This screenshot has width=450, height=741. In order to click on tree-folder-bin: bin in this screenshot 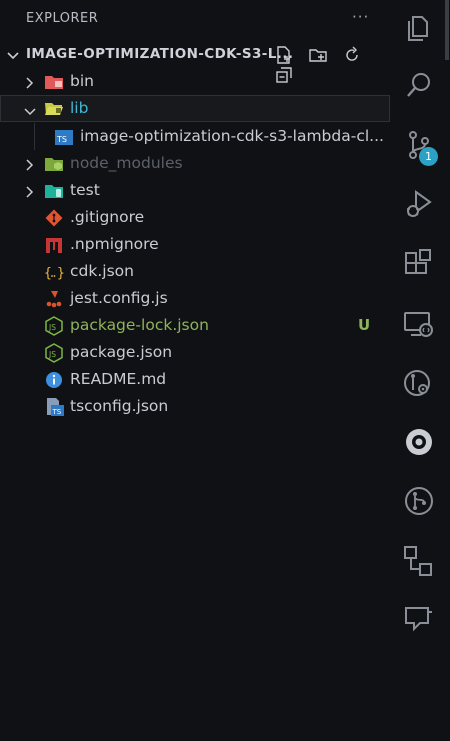, I will do `click(195, 81)`.